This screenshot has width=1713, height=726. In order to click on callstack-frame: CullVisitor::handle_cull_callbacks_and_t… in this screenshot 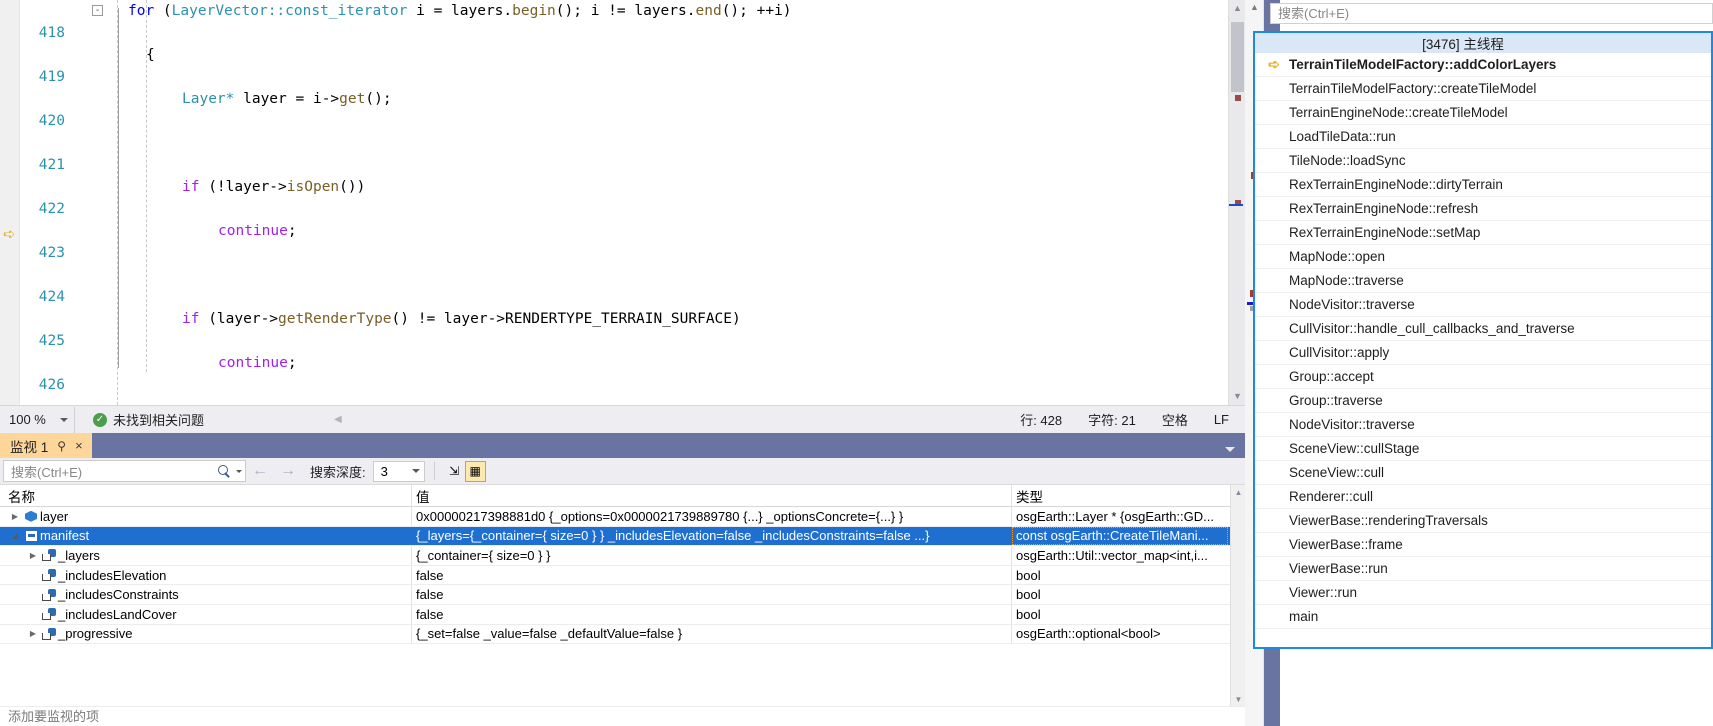, I will do `click(1483, 329)`.